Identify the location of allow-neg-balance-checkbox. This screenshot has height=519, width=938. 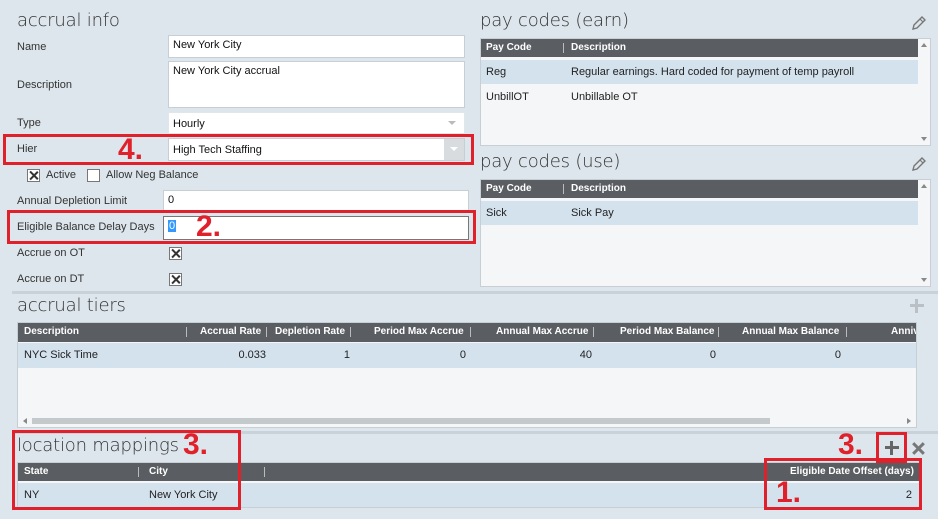
(93, 175).